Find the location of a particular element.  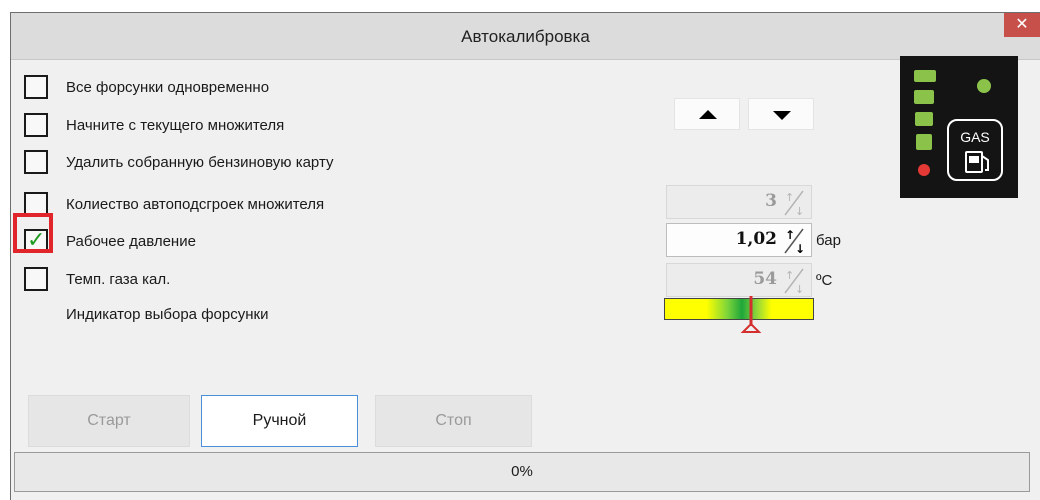

option-label: Все форсунки одновременно is located at coordinates (168, 87).